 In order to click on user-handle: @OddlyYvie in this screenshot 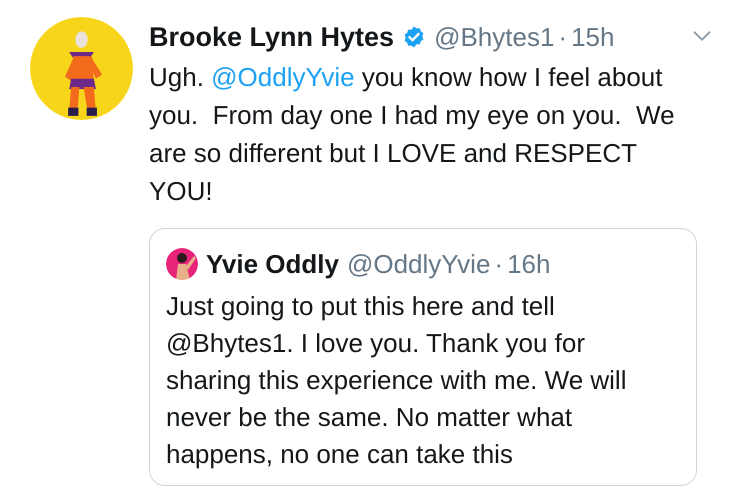, I will do `click(418, 264)`.